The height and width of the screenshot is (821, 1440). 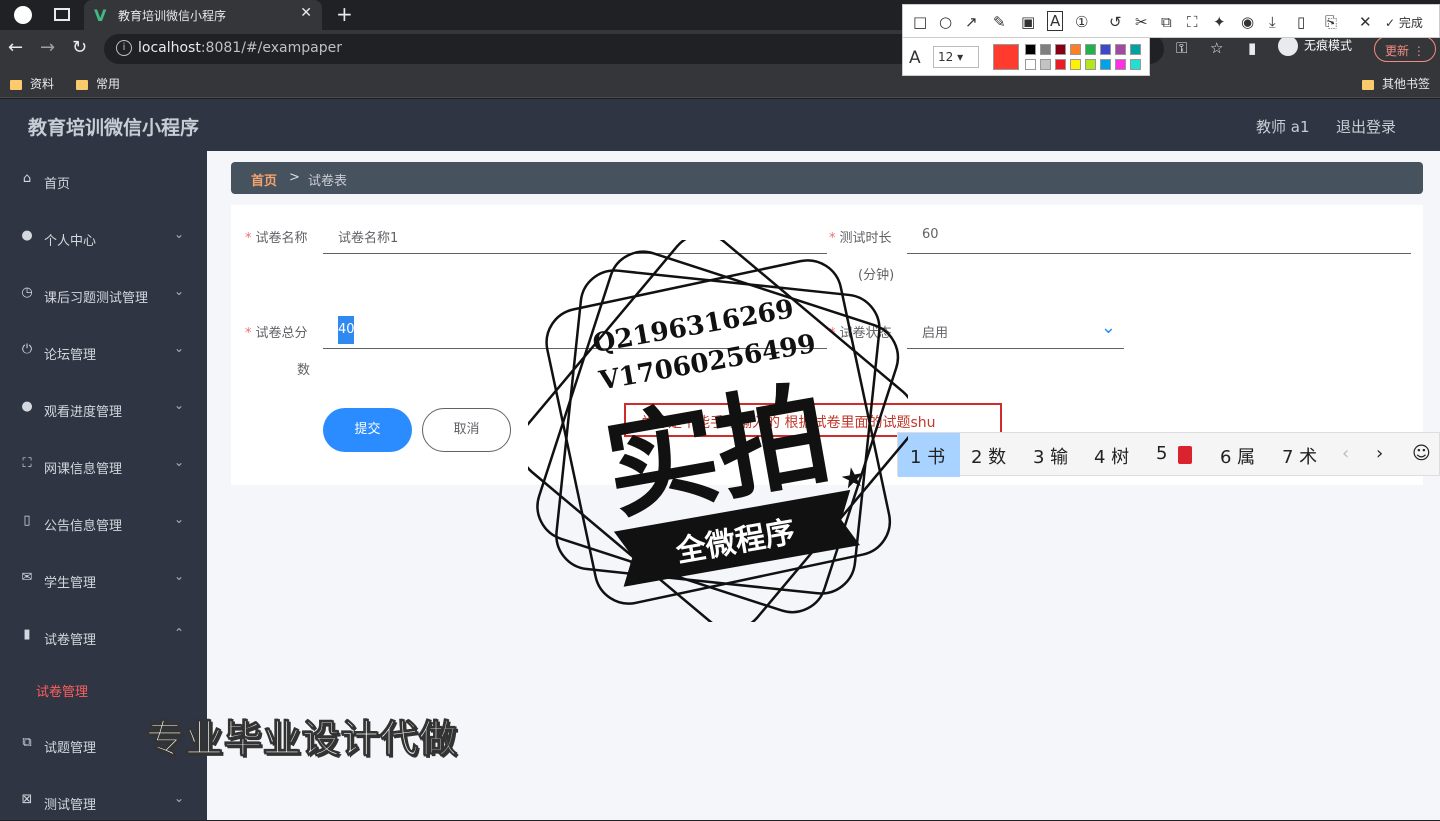 What do you see at coordinates (83, 526) in the screenshot?
I see `sidebar-item-label: 公告信息管理` at bounding box center [83, 526].